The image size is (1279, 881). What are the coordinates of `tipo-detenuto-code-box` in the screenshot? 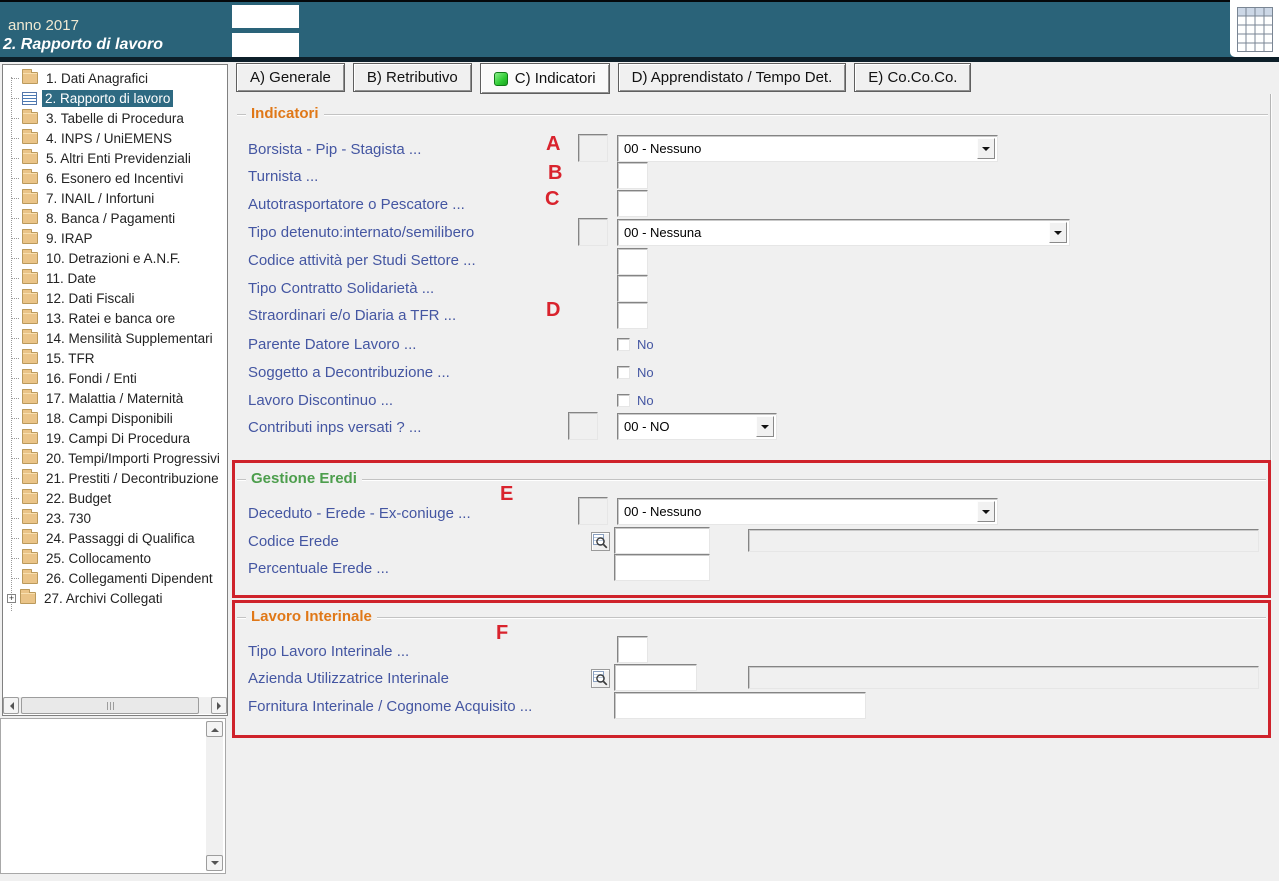 It's located at (593, 232).